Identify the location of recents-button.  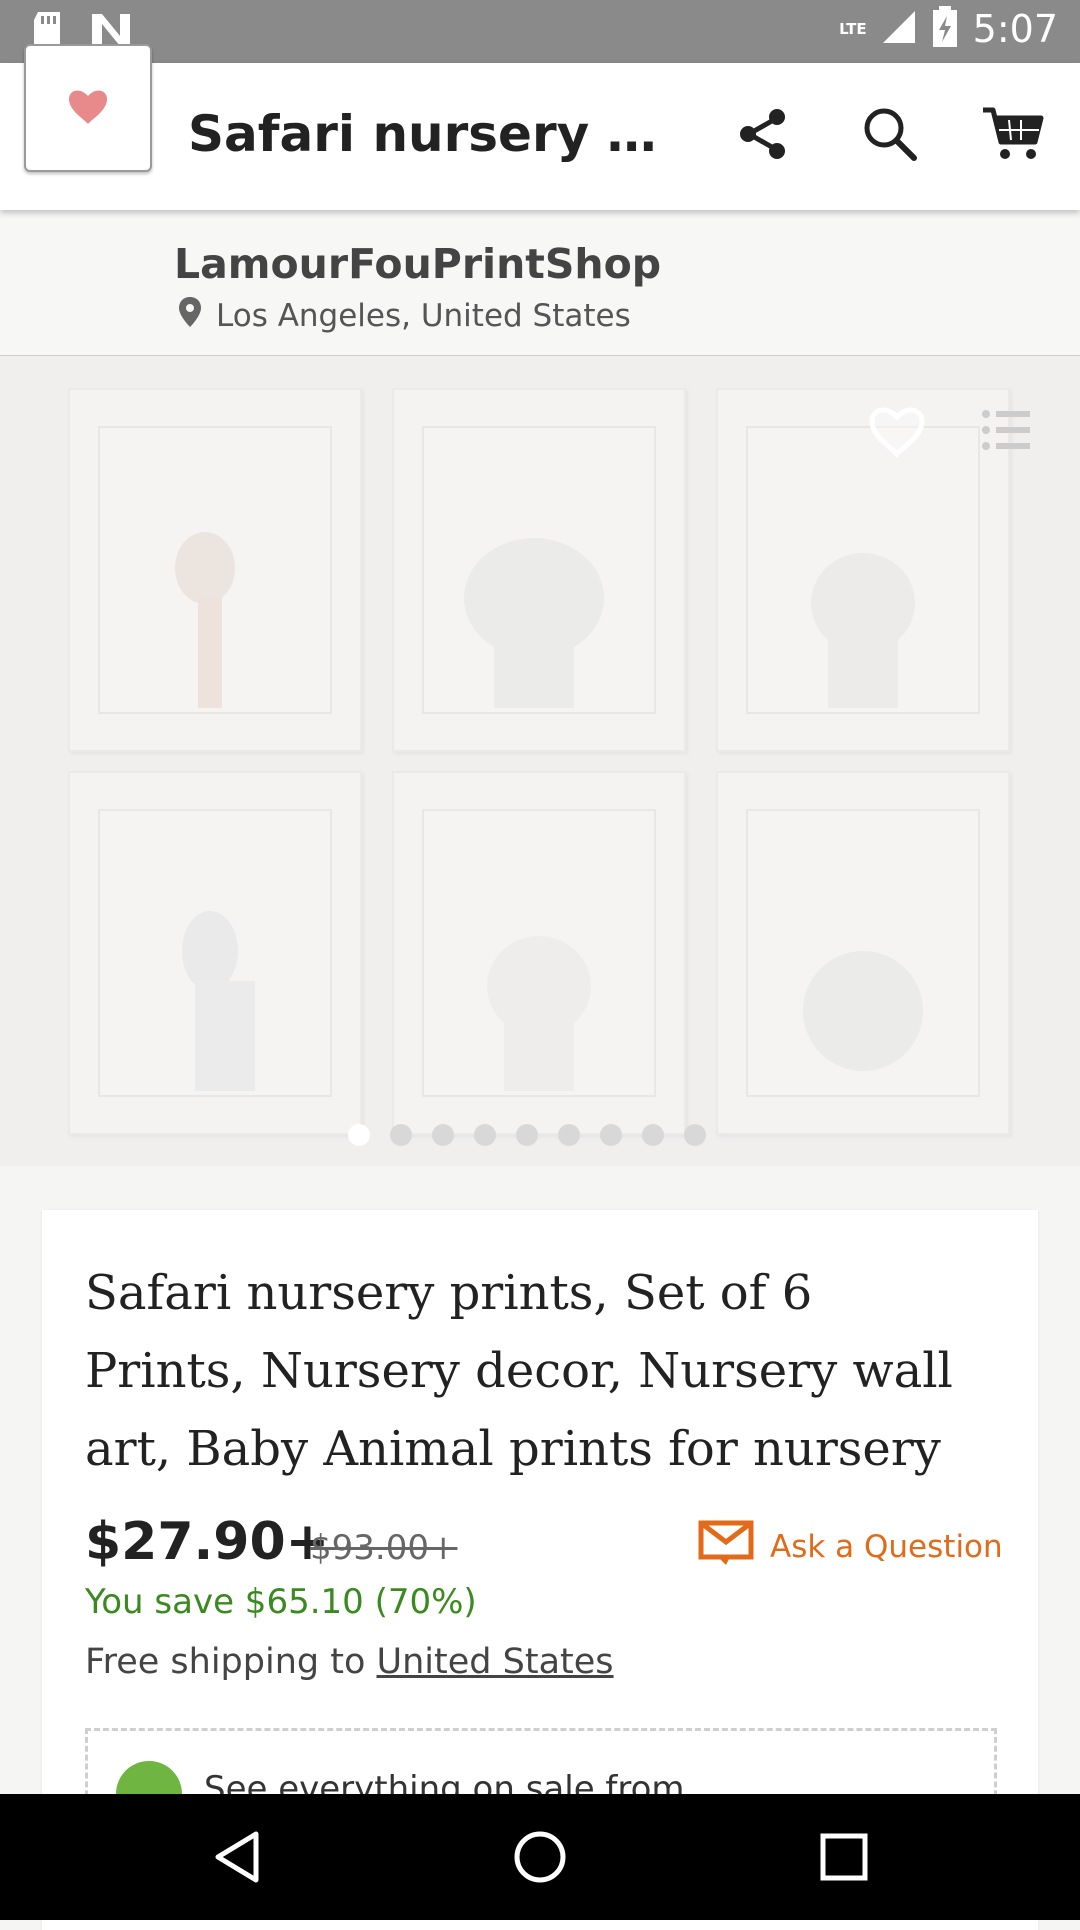
(844, 1859).